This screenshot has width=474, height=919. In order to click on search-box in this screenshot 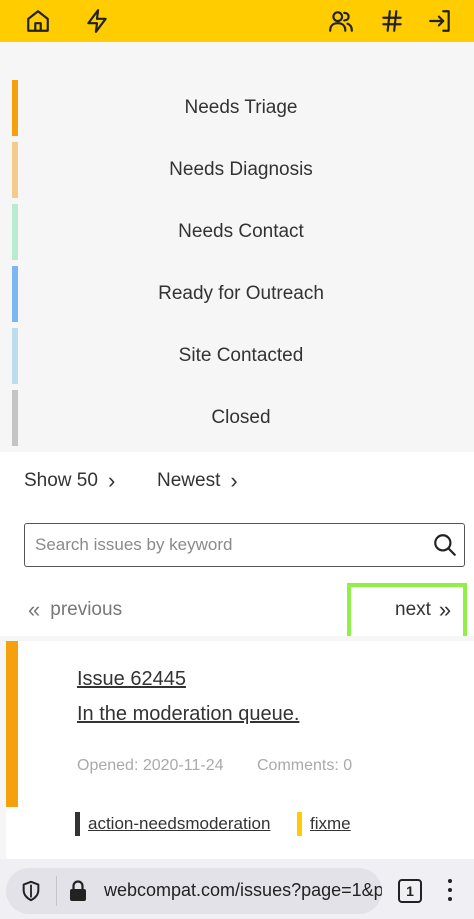, I will do `click(244, 545)`.